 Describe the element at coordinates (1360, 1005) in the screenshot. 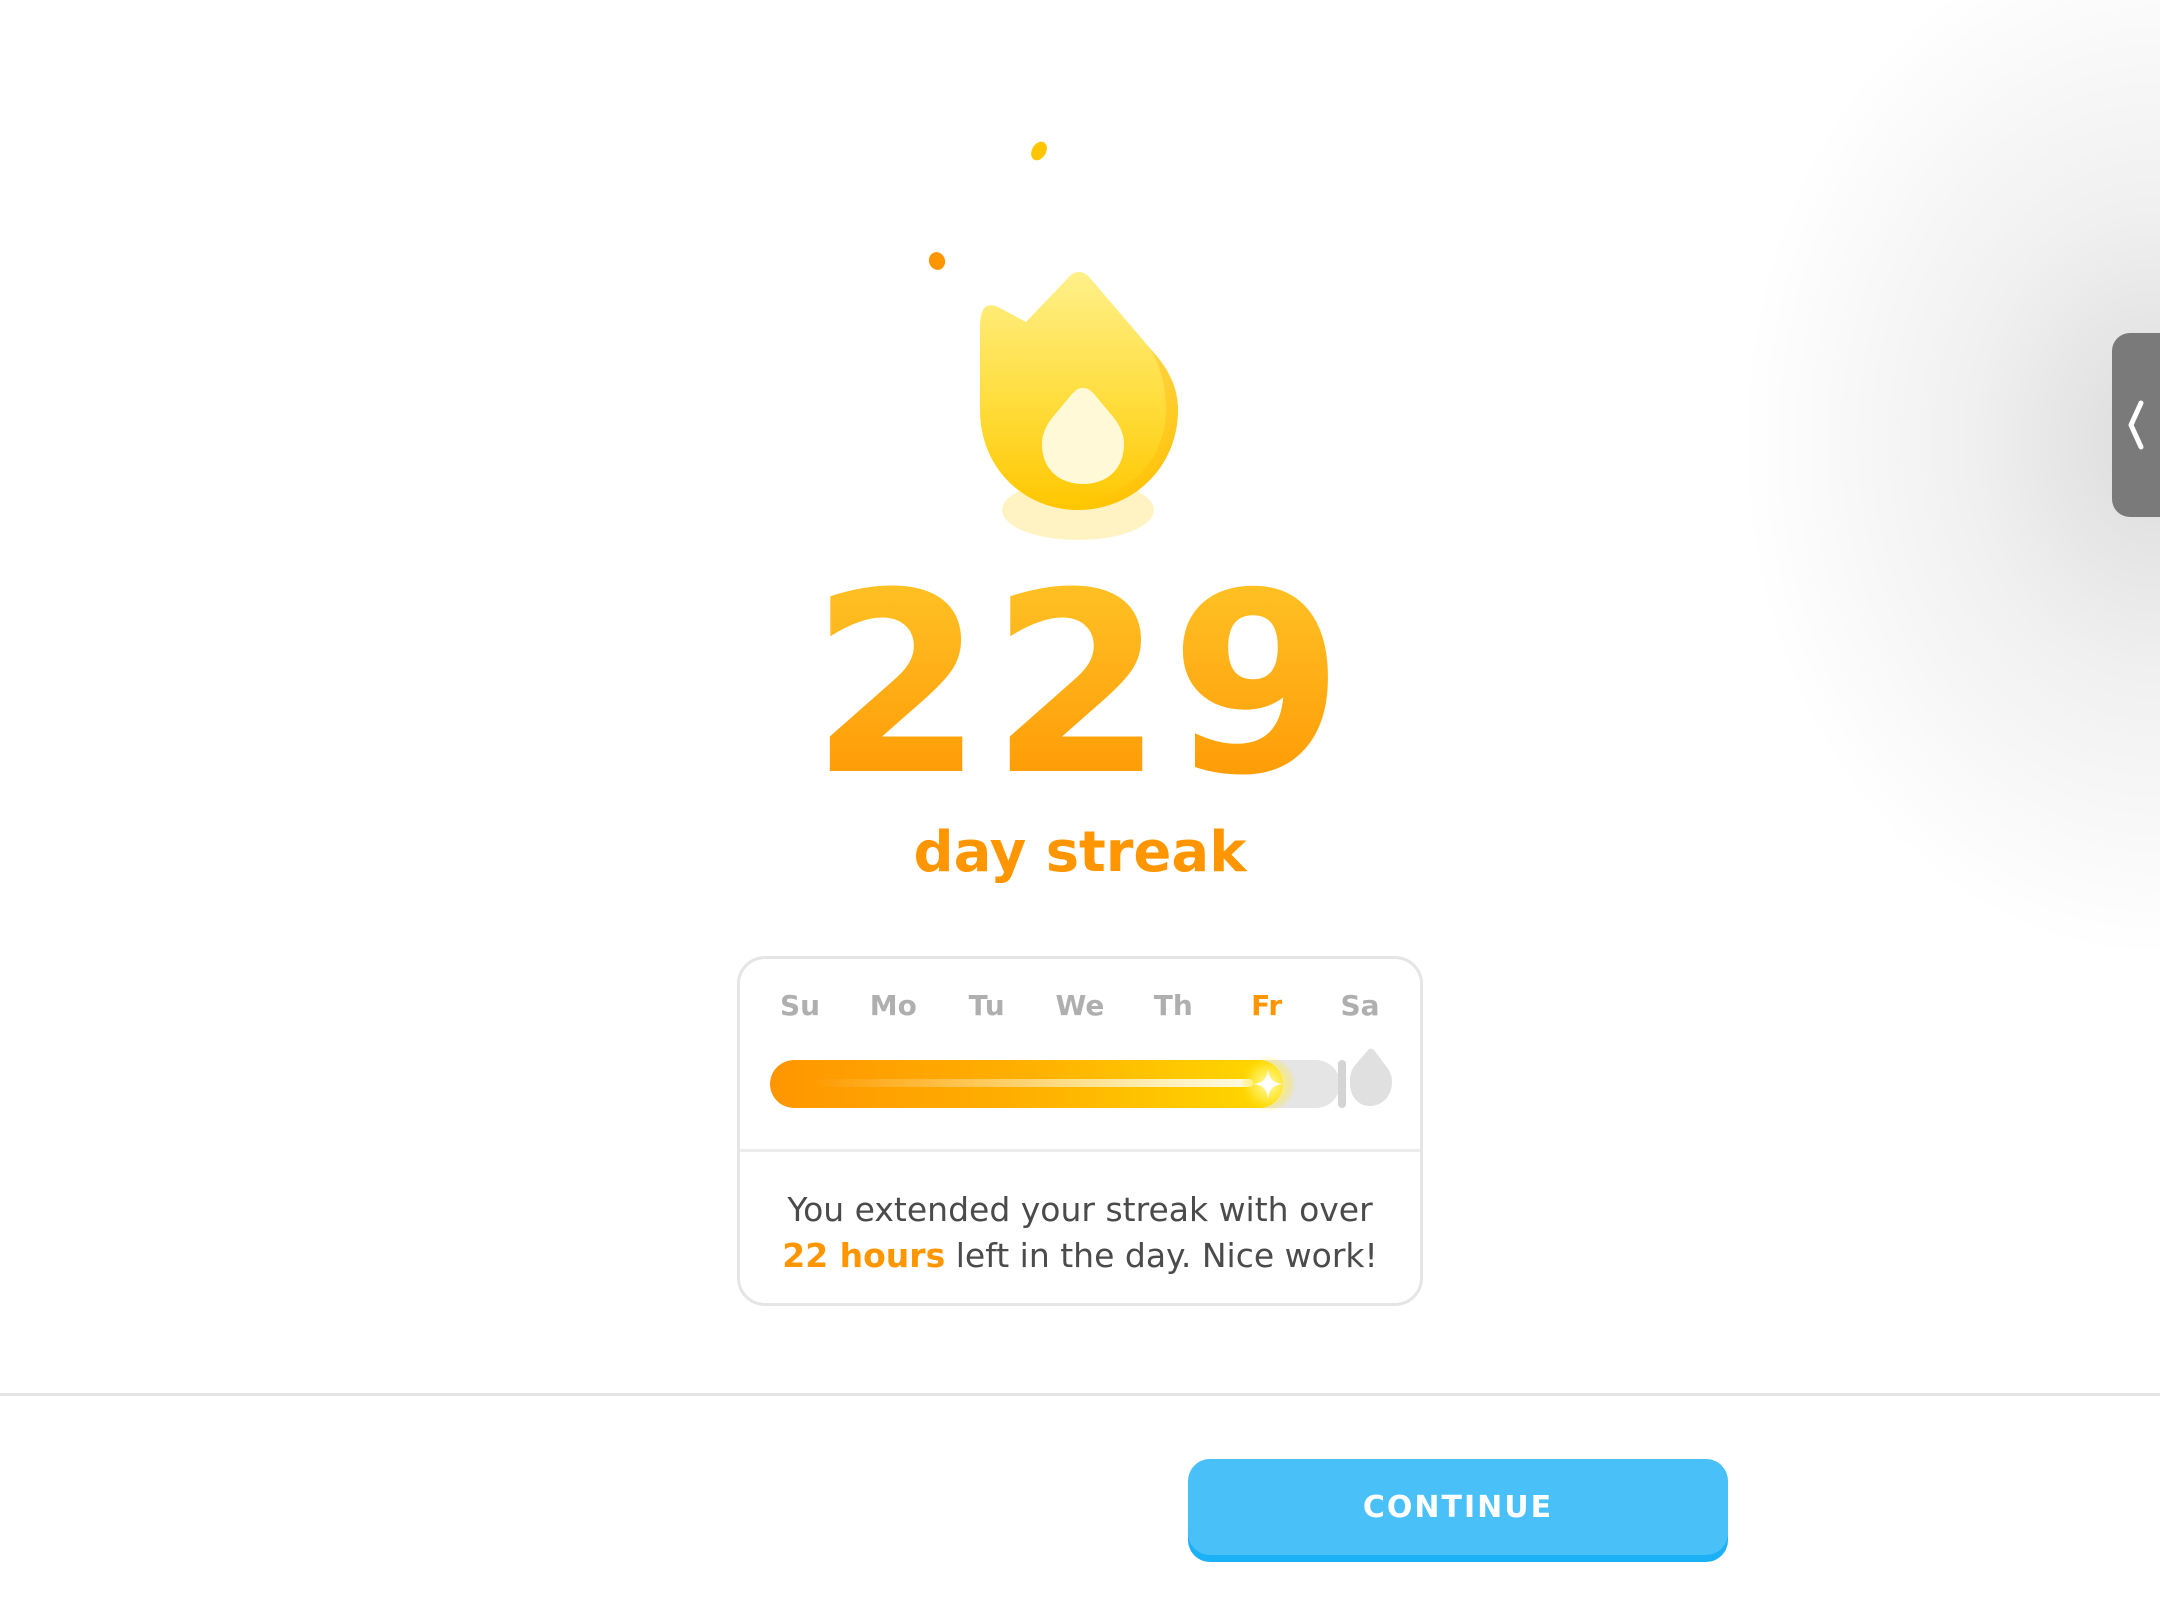

I see `weekday-sa: Sa` at that location.